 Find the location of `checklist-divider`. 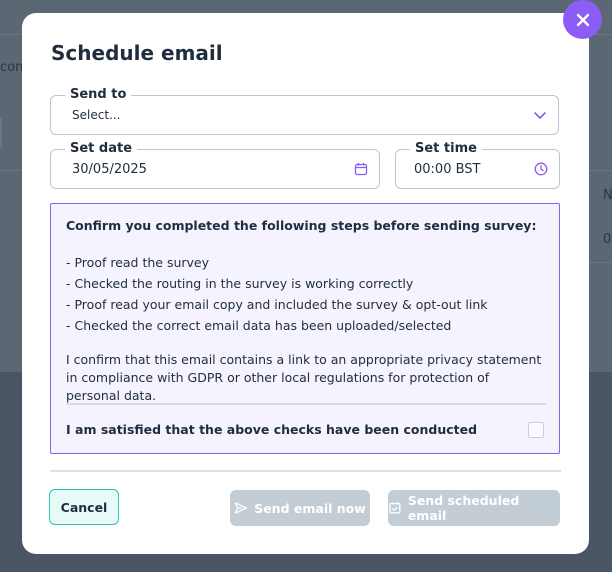

checklist-divider is located at coordinates (306, 404).